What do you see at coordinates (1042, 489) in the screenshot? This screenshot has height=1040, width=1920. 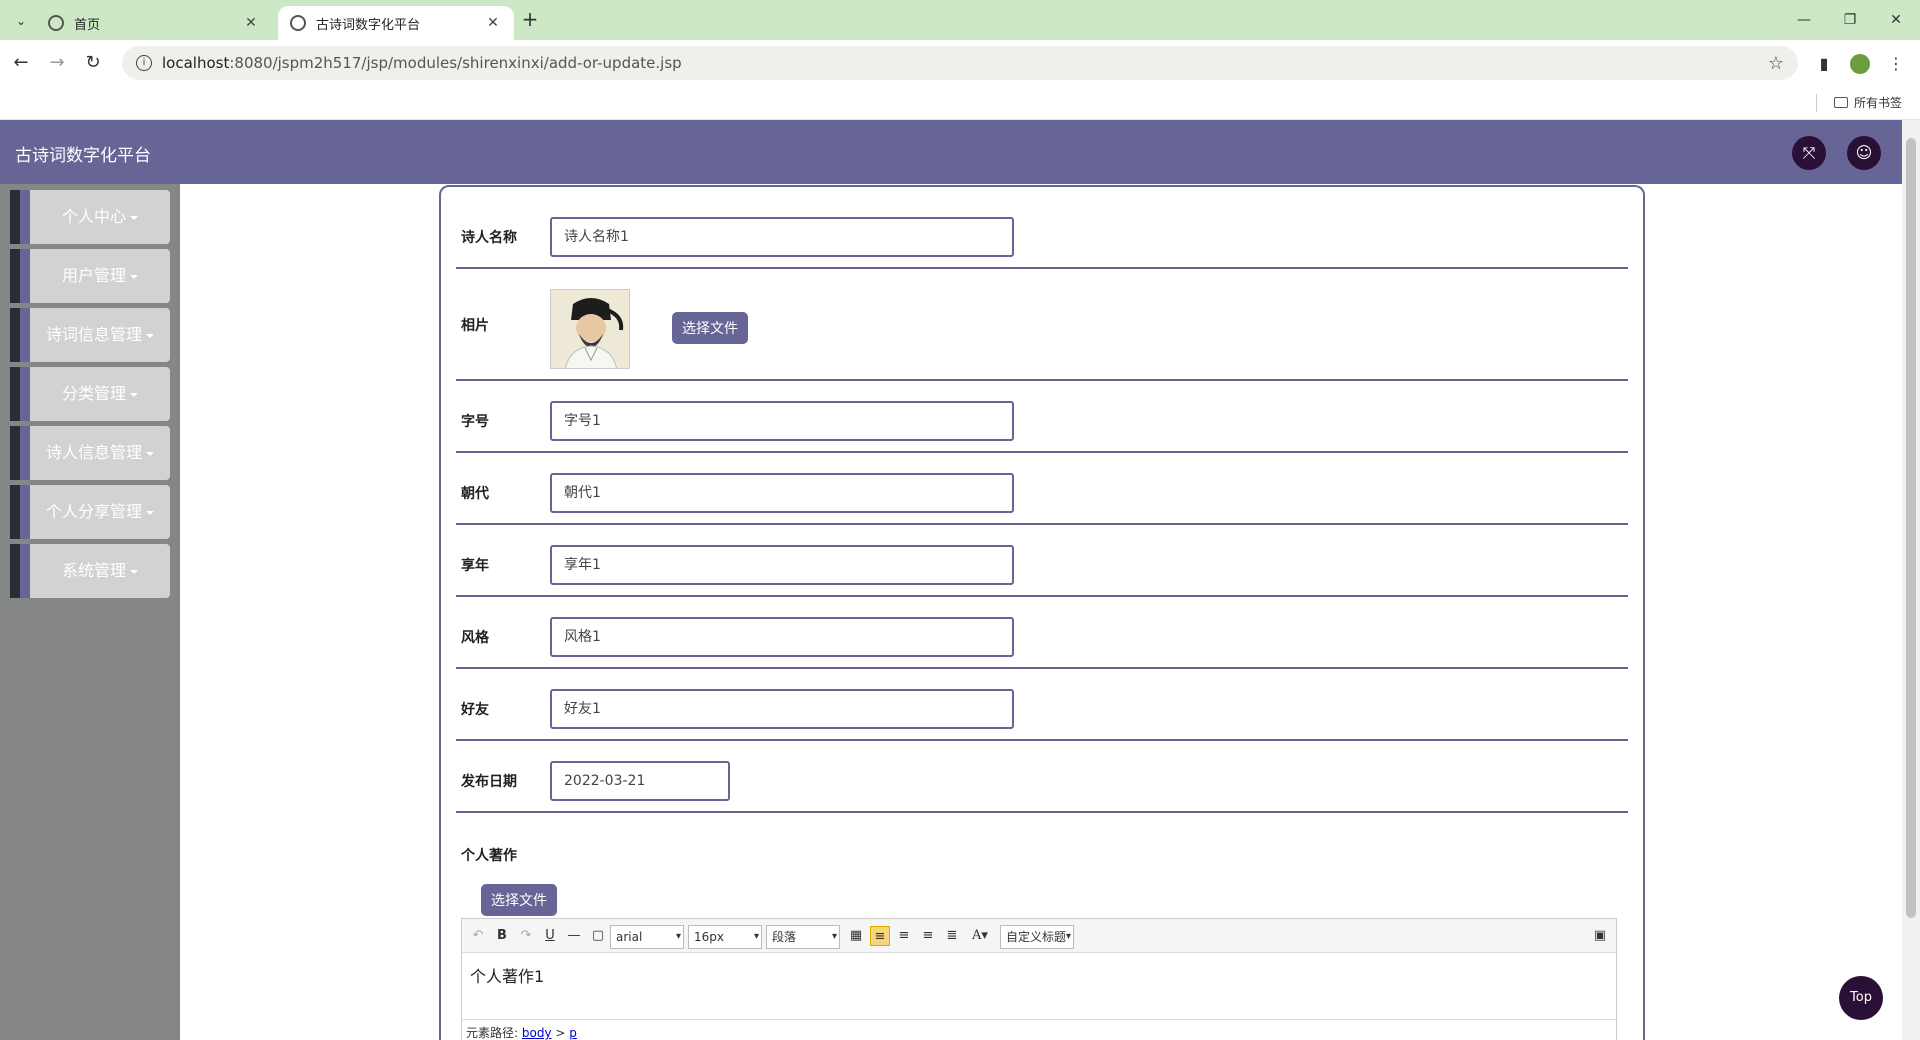 I see `form-row-dynasty: 朝代 朝代1` at bounding box center [1042, 489].